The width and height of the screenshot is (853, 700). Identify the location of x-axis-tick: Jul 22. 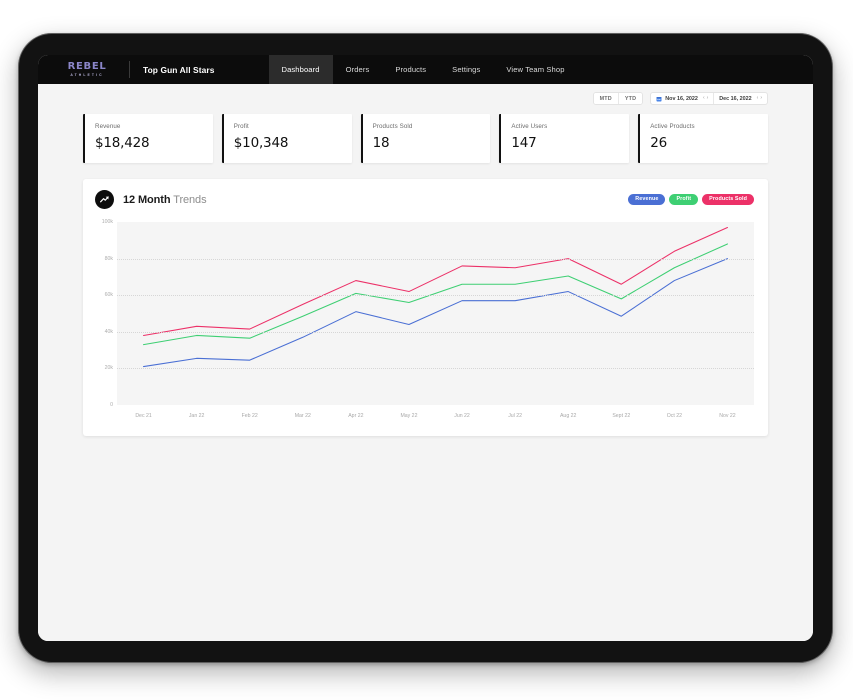
(515, 416).